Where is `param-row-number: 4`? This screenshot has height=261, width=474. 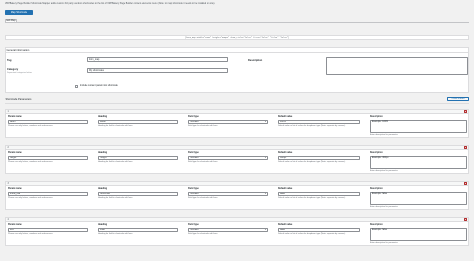
param-row-number: 4 is located at coordinates (8, 219).